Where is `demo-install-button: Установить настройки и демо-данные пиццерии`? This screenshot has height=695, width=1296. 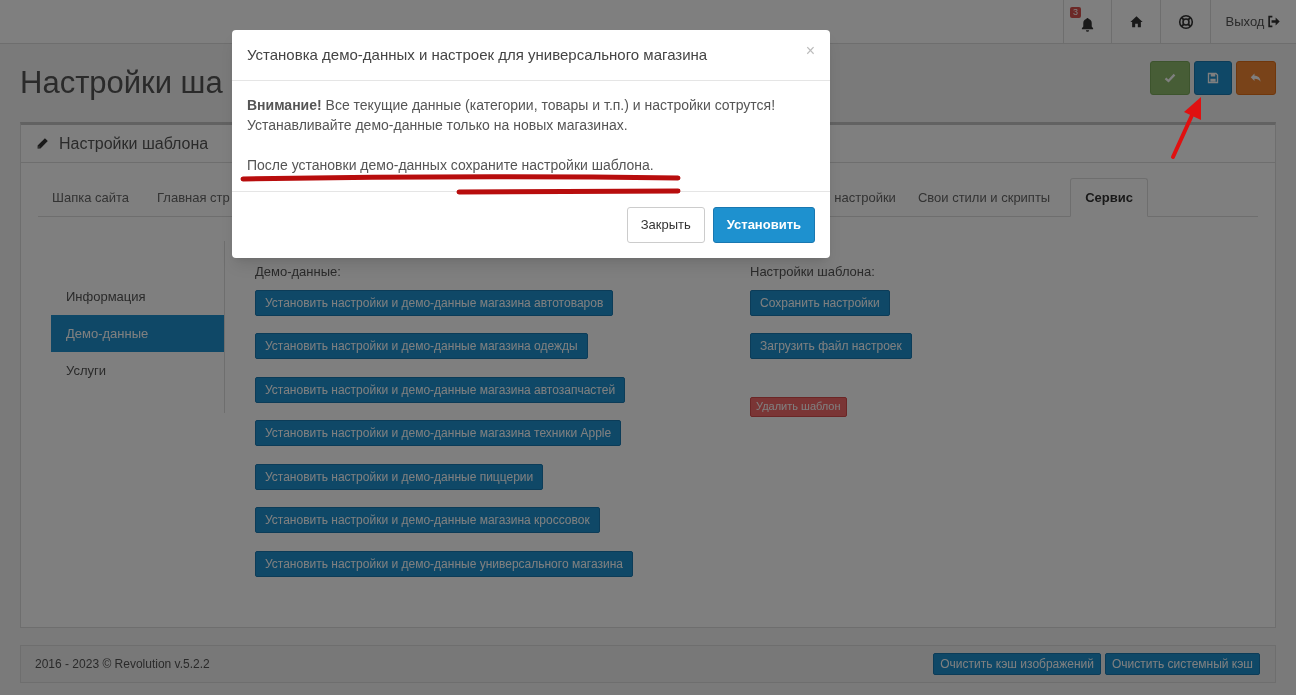
demo-install-button: Установить настройки и демо-данные пиццерии is located at coordinates (399, 476).